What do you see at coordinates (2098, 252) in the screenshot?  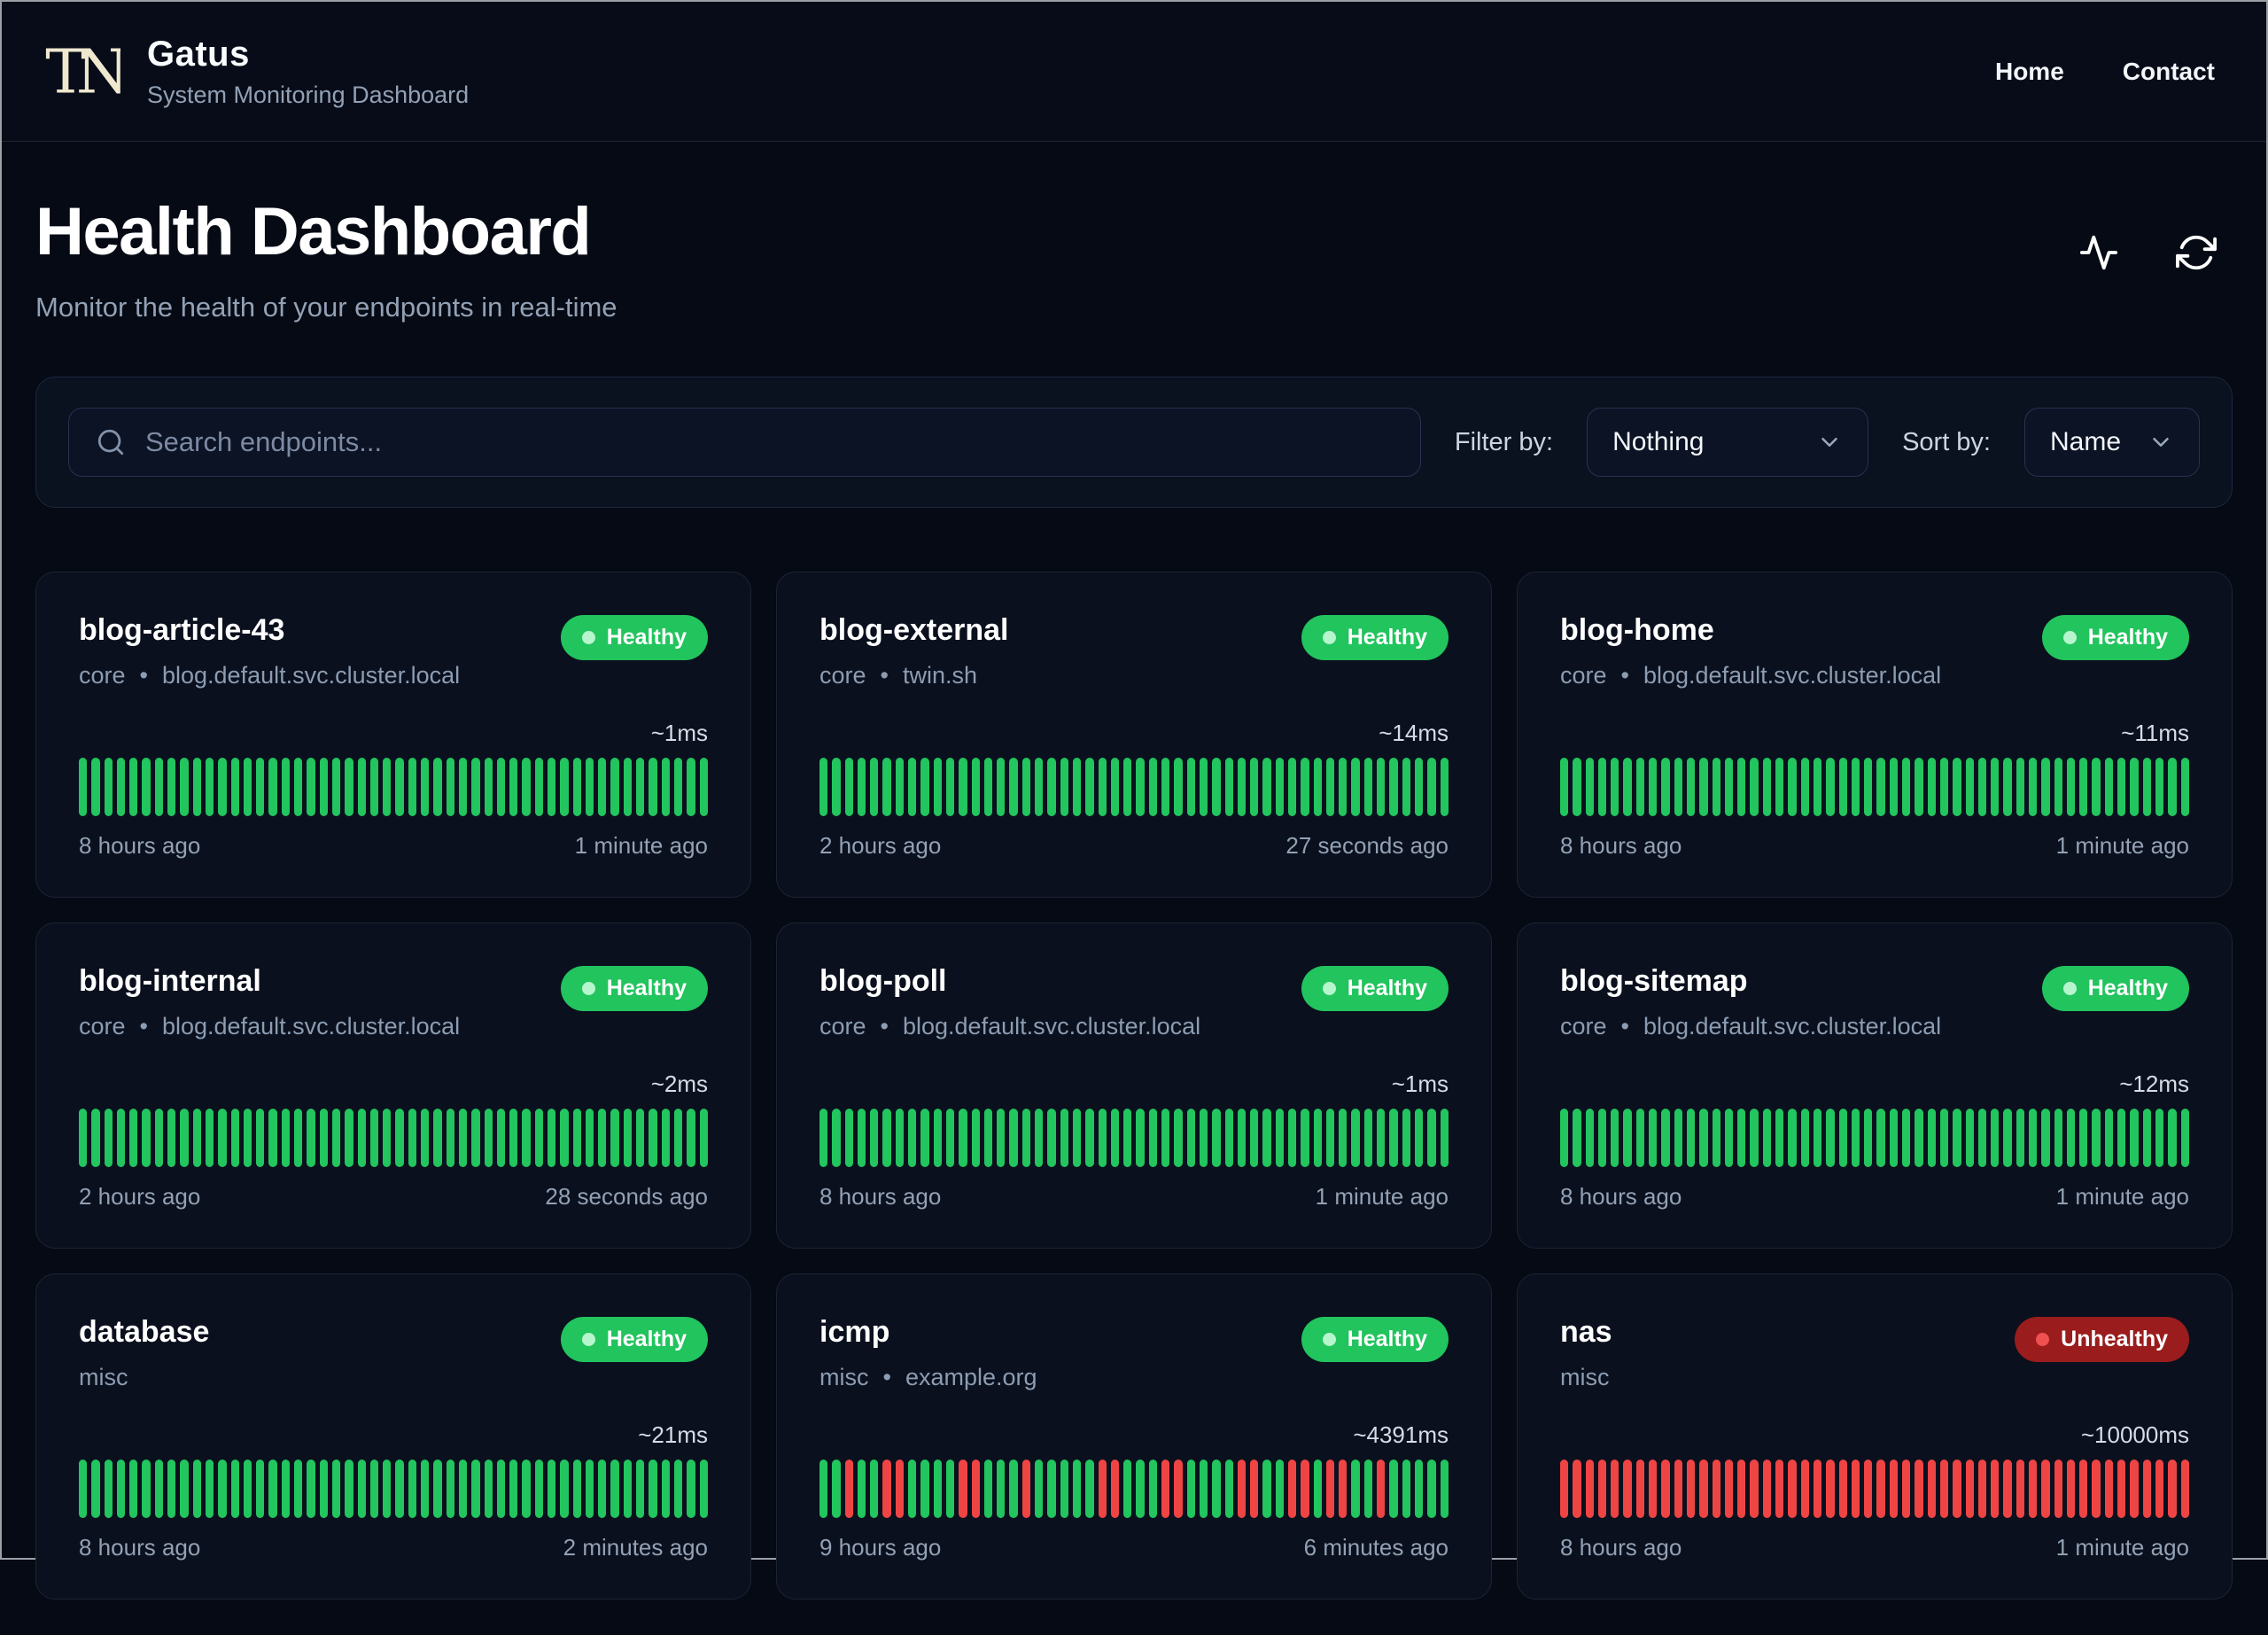 I see `activity-button` at bounding box center [2098, 252].